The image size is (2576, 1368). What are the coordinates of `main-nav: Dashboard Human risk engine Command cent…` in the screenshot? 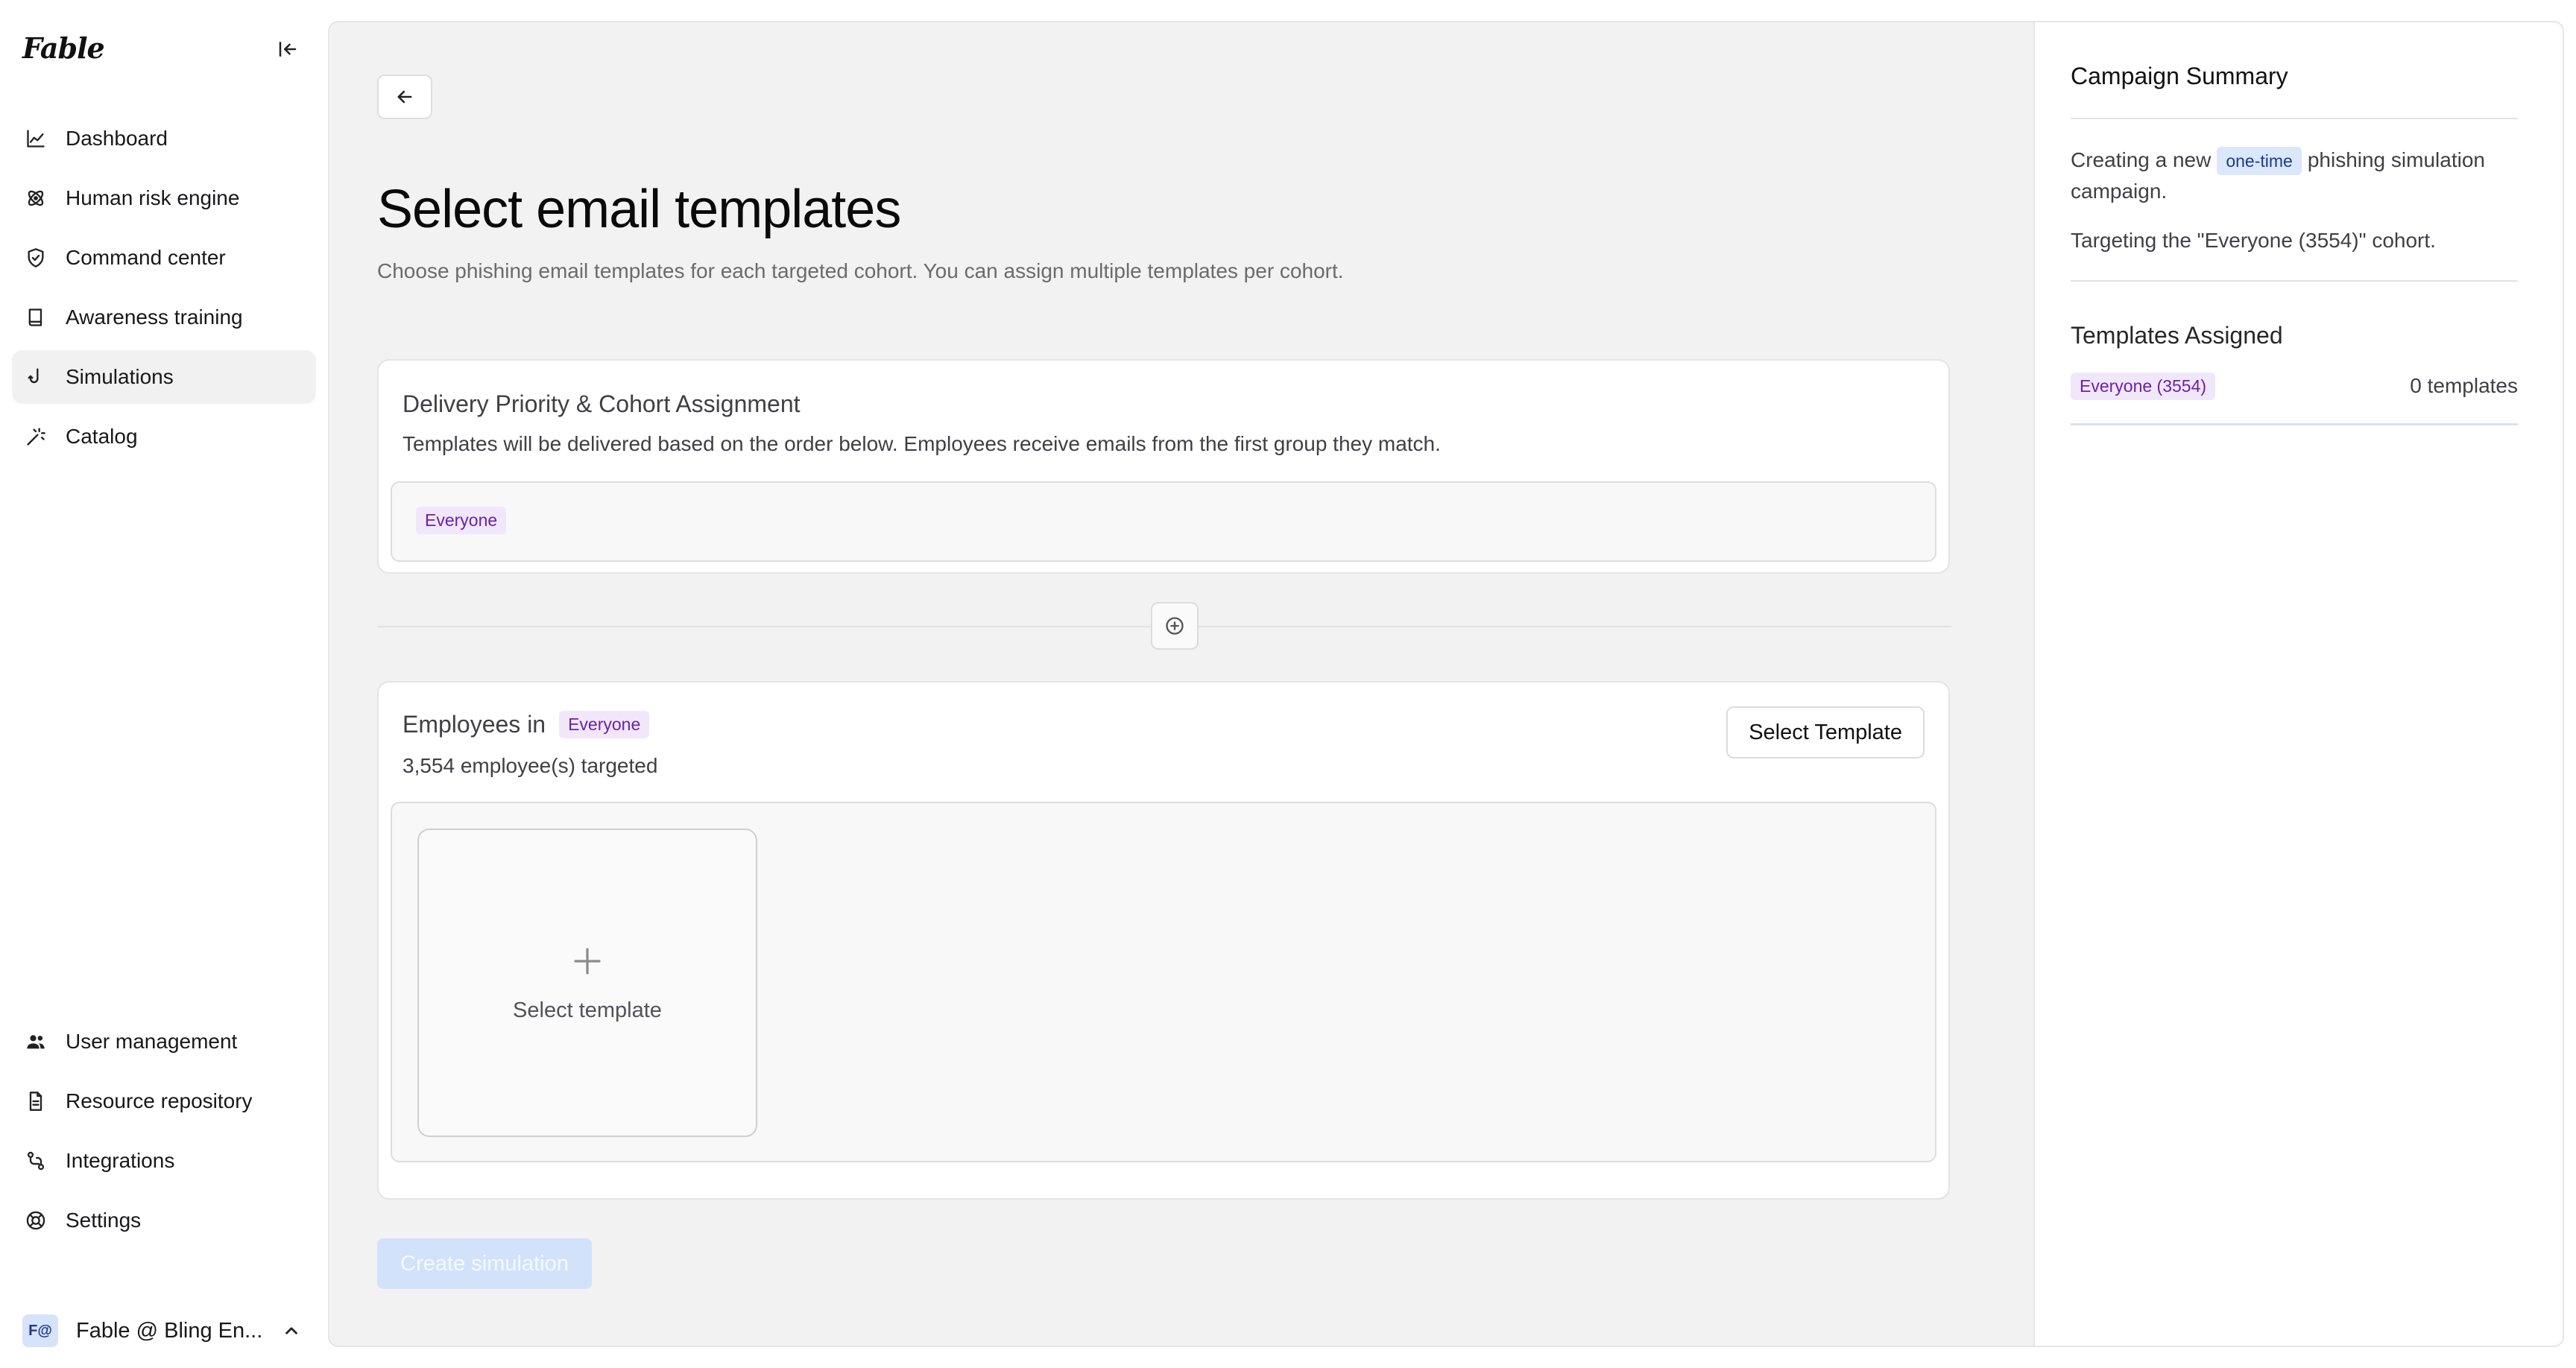 It's located at (164, 290).